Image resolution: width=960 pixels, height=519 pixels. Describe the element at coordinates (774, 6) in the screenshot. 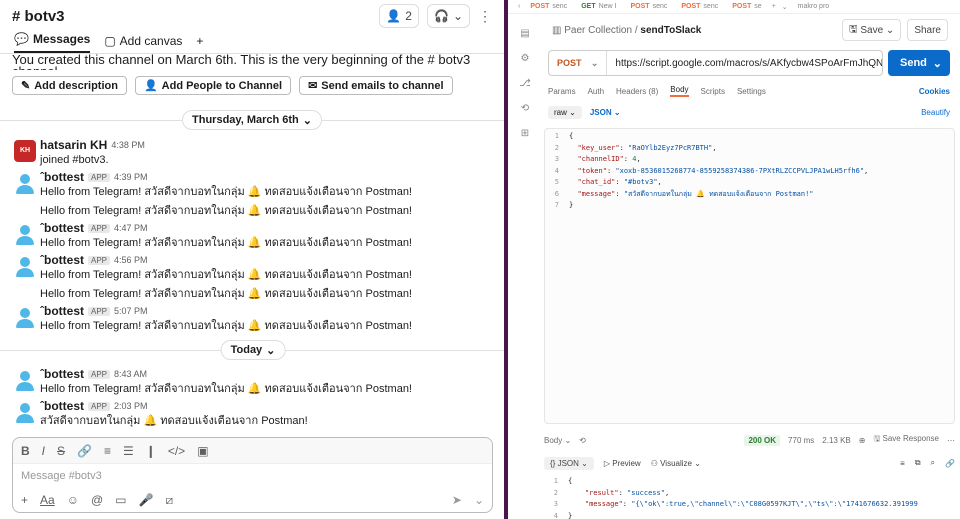

I see `new-tab-icon: +` at that location.